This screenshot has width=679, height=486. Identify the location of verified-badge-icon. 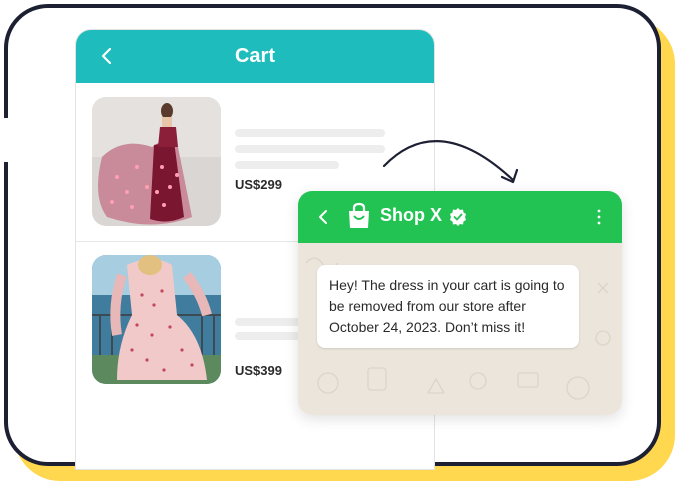
(458, 217).